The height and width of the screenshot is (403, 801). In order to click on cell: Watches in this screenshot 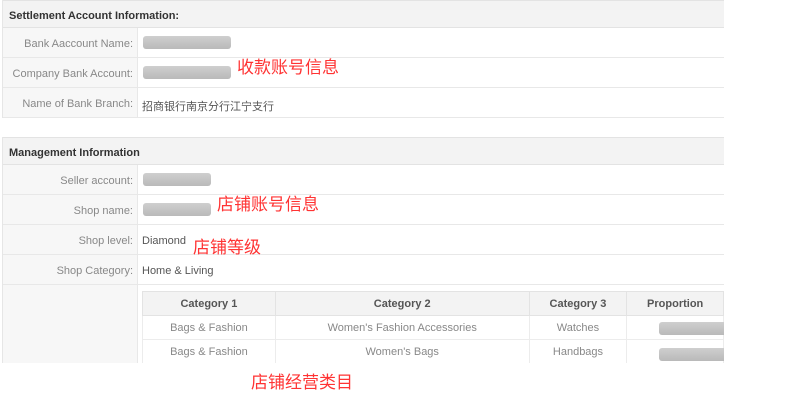, I will do `click(578, 327)`.